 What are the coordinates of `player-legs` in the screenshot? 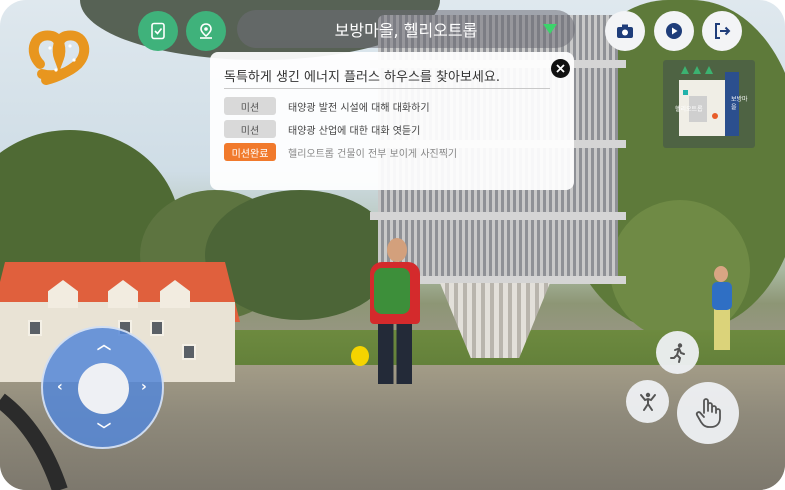 It's located at (395, 353).